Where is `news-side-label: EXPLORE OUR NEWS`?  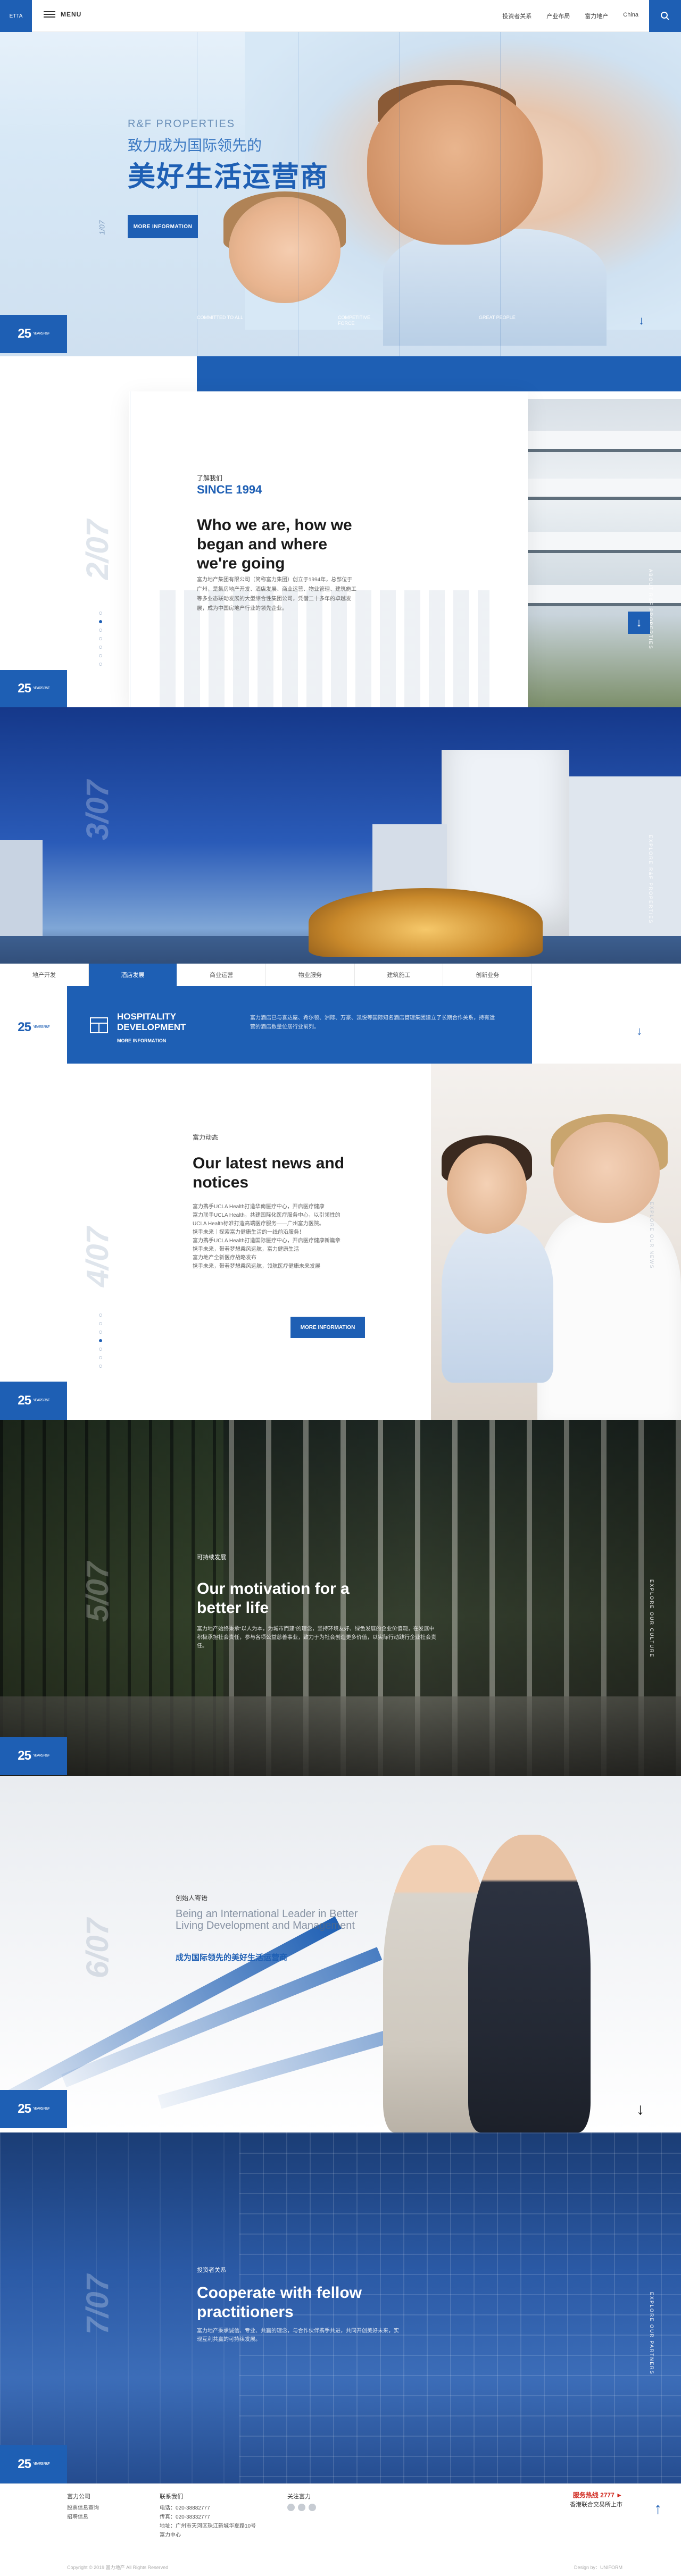 news-side-label: EXPLORE OUR NEWS is located at coordinates (651, 1235).